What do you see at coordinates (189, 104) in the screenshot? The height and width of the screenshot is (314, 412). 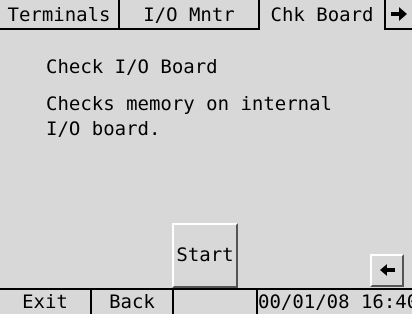 I see `description-line-1: Checks memory on internal` at bounding box center [189, 104].